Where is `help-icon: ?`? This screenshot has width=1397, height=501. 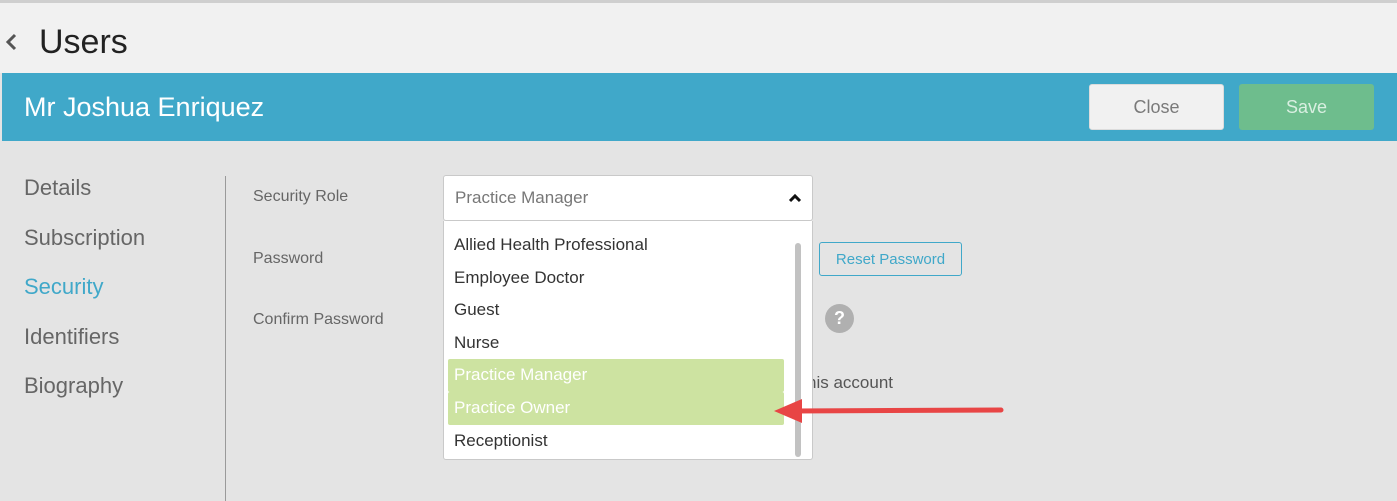 help-icon: ? is located at coordinates (839, 318).